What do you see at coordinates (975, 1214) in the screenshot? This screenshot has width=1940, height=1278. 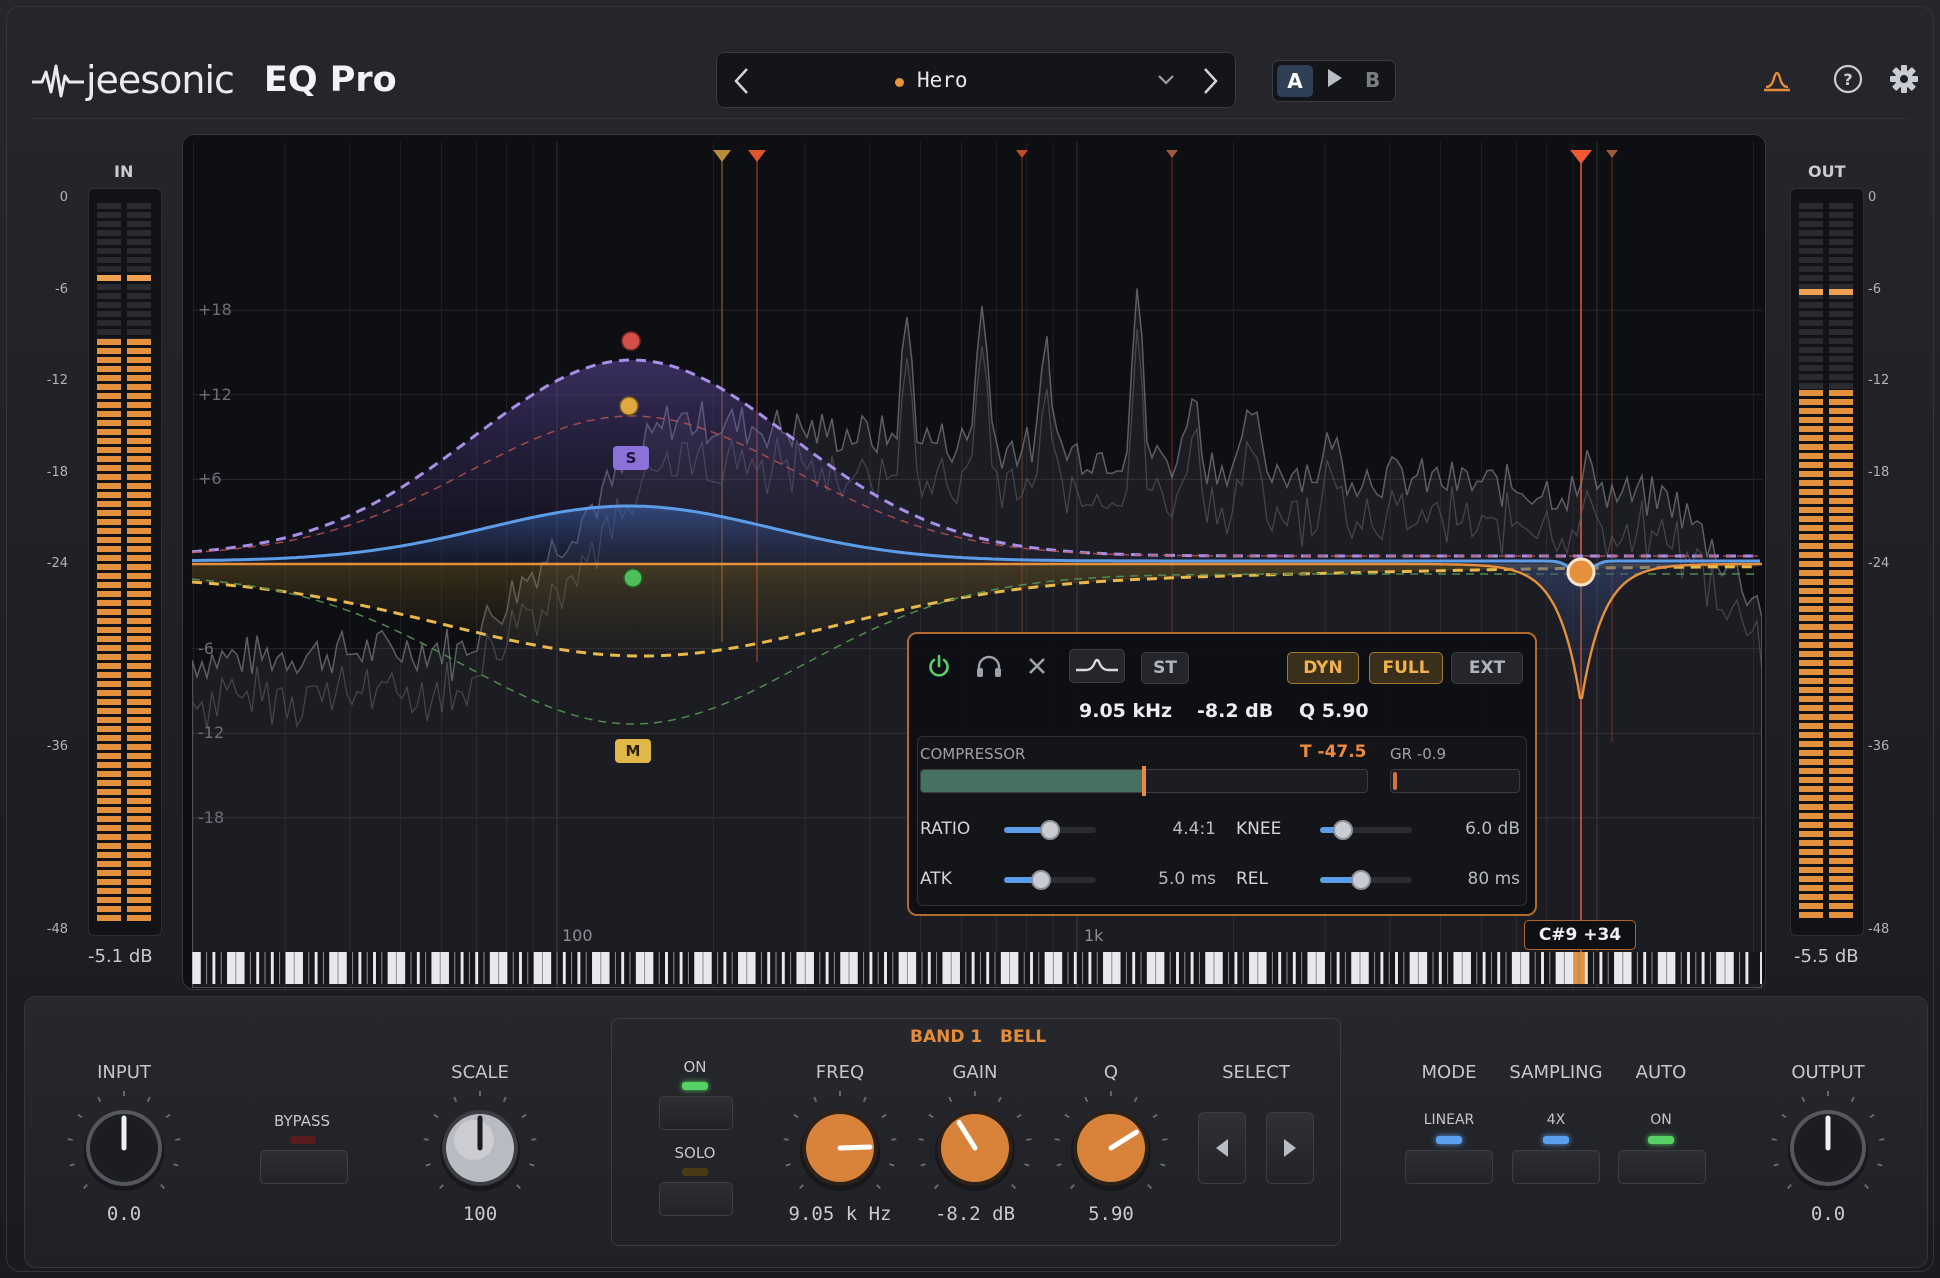 I see `gain-value: -8.2 dB` at bounding box center [975, 1214].